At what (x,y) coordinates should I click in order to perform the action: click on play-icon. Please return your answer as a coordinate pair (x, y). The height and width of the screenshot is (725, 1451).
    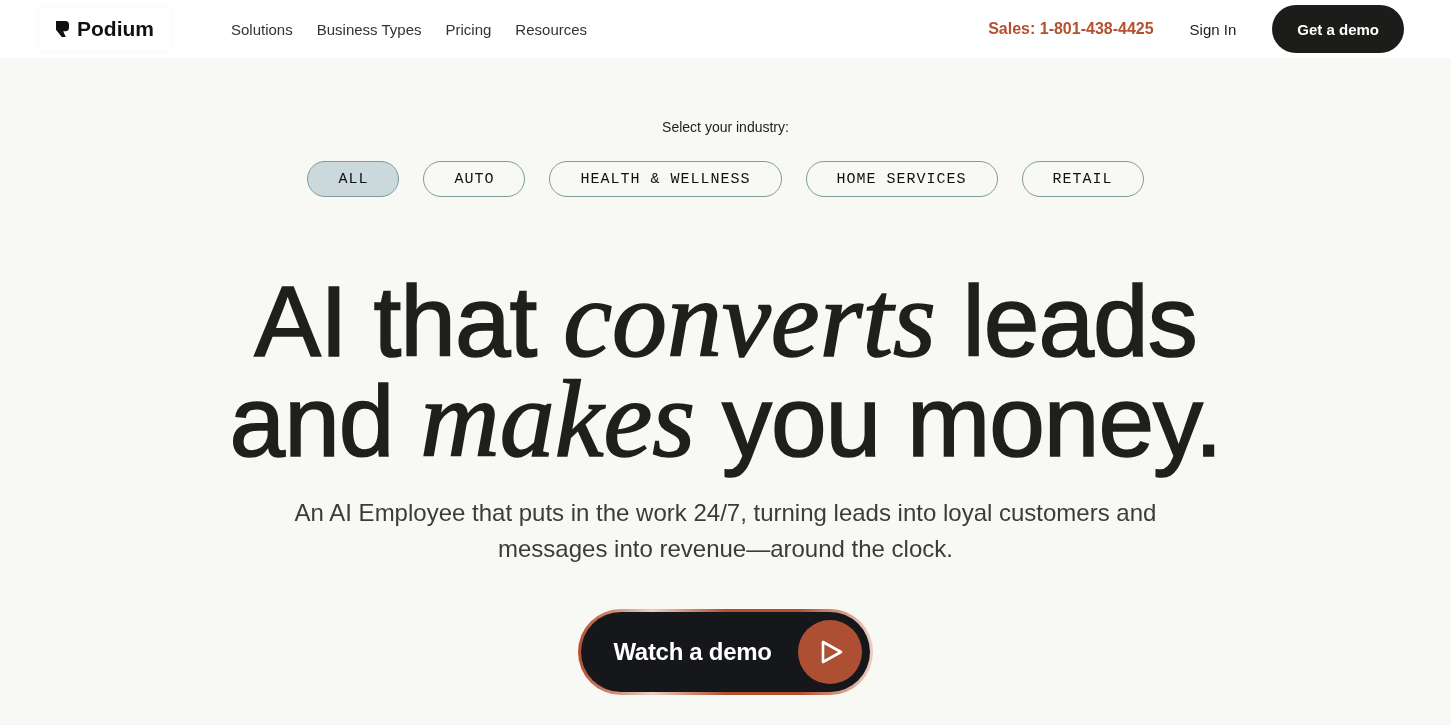
    Looking at the image, I should click on (829, 652).